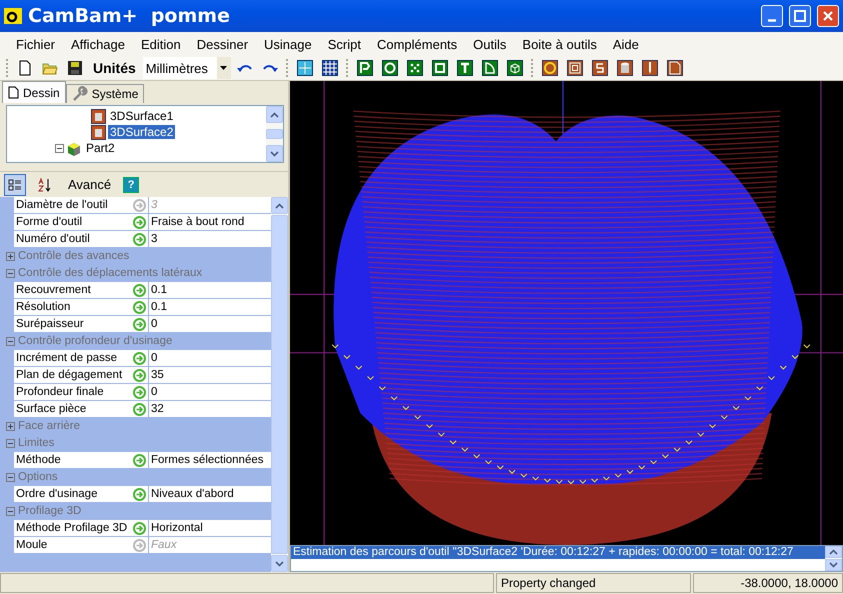 Image resolution: width=843 pixels, height=594 pixels. Describe the element at coordinates (72, 205) in the screenshot. I see `property-name: Diamètre de l'outil` at that location.